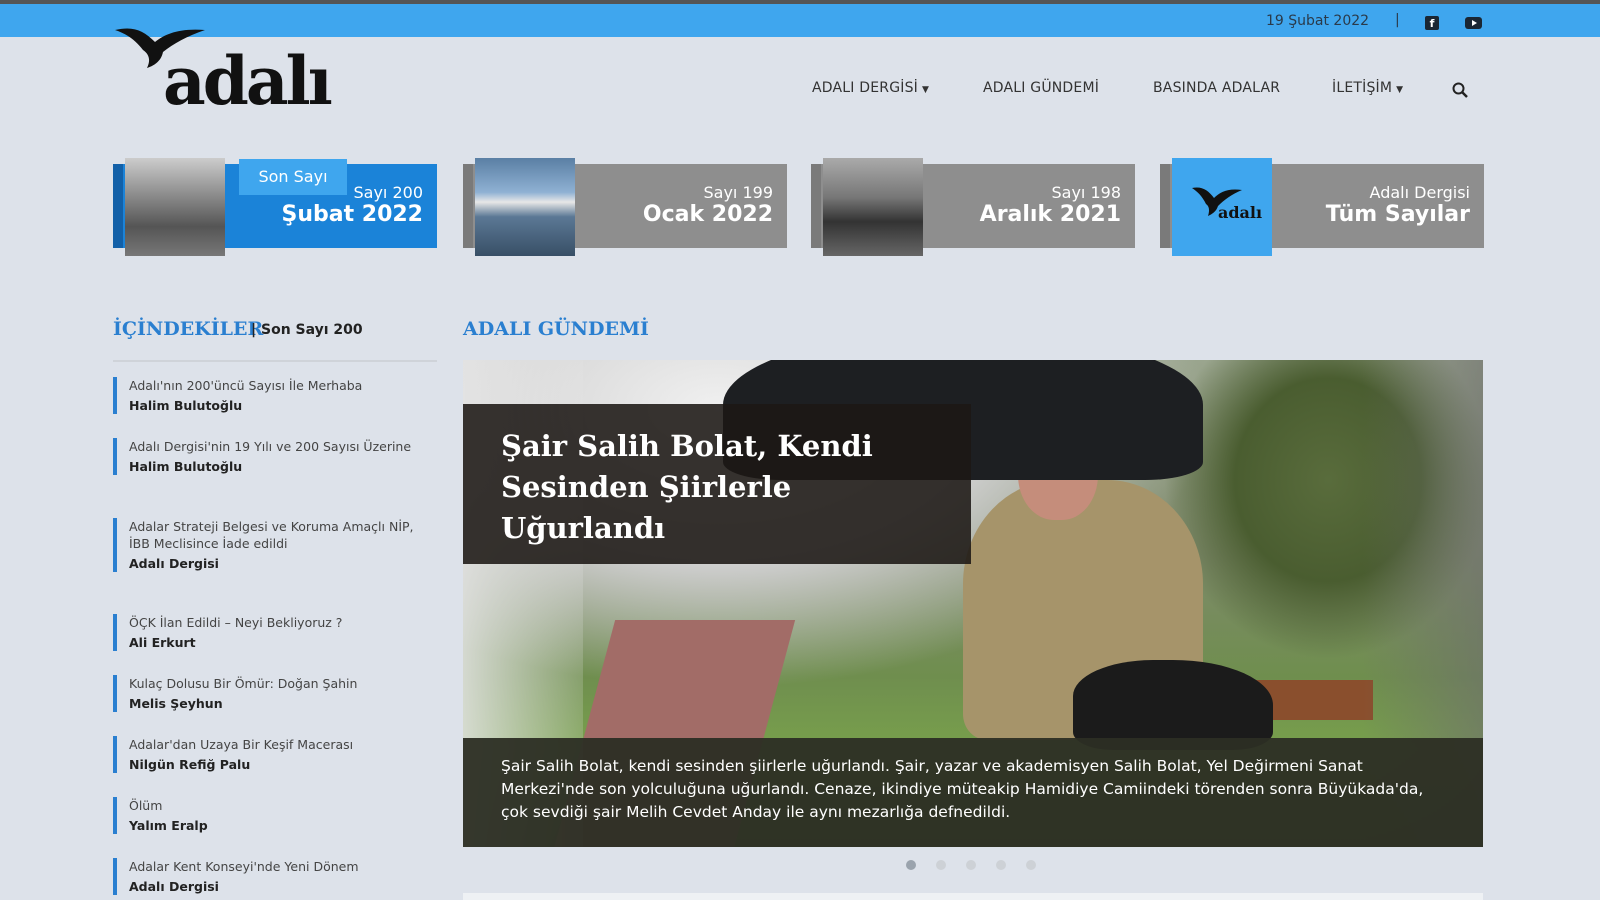  What do you see at coordinates (1240, 212) in the screenshot?
I see `svg-text: adalı` at bounding box center [1240, 212].